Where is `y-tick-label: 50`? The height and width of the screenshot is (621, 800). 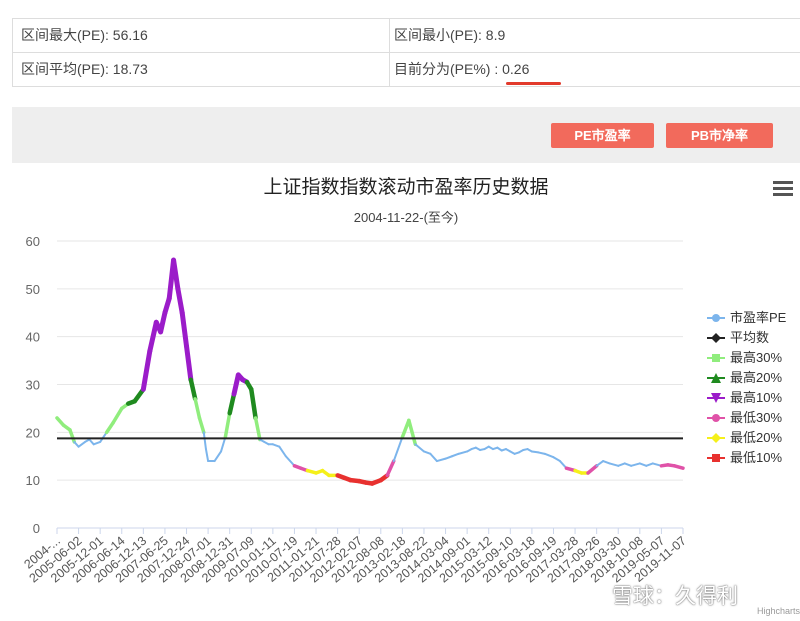
y-tick-label: 50 is located at coordinates (33, 289).